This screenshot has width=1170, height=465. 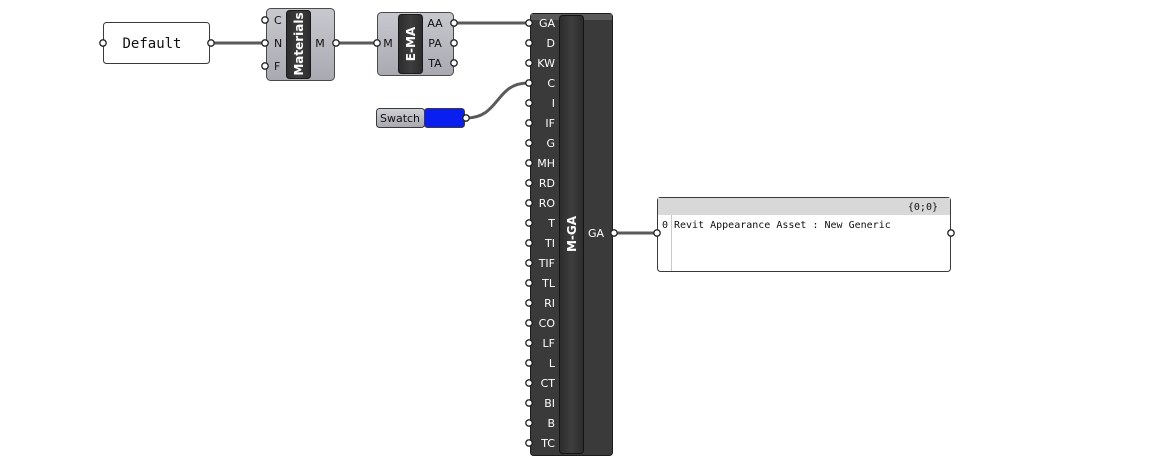 I want to click on mga-input-grip-lf, so click(x=529, y=343).